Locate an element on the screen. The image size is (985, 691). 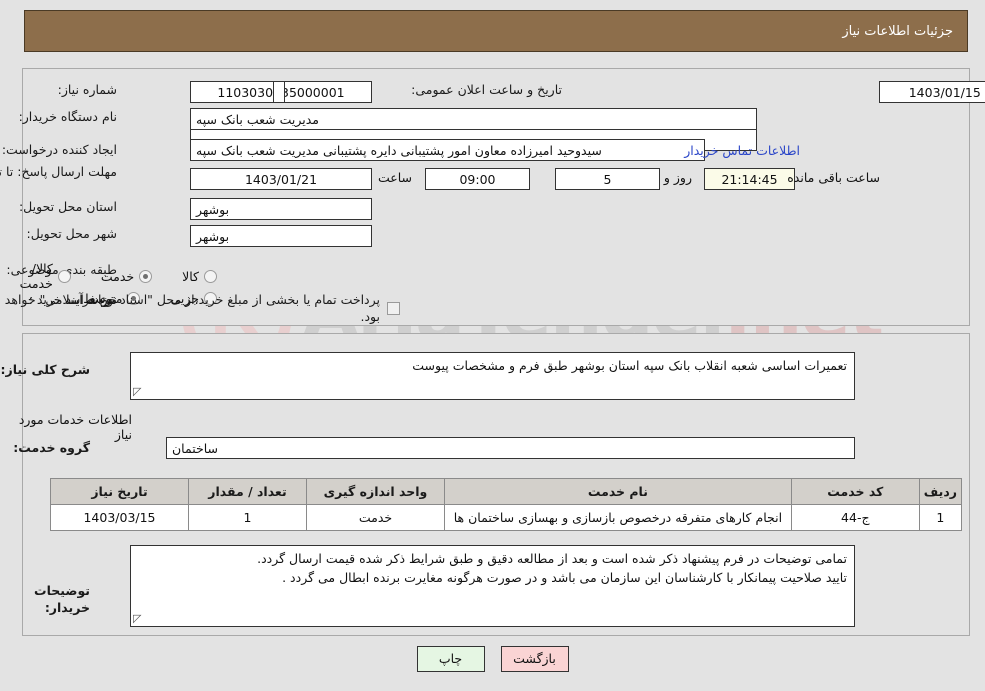
th-unit: واحد اندازه گیری is located at coordinates (375, 491).